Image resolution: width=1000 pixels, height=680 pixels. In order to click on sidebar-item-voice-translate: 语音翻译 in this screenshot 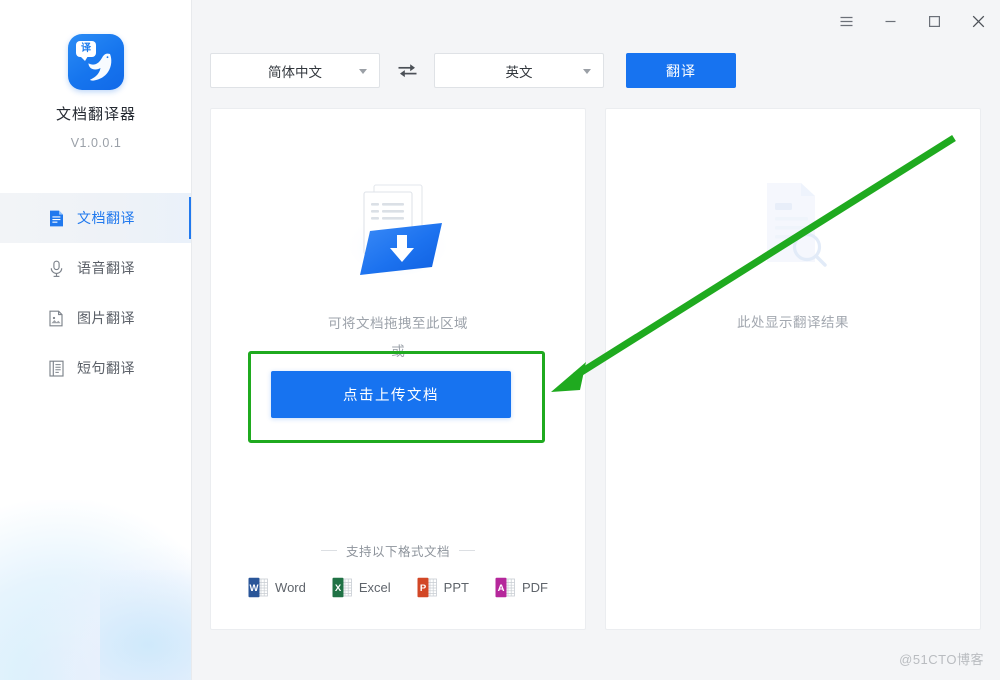, I will do `click(95, 268)`.